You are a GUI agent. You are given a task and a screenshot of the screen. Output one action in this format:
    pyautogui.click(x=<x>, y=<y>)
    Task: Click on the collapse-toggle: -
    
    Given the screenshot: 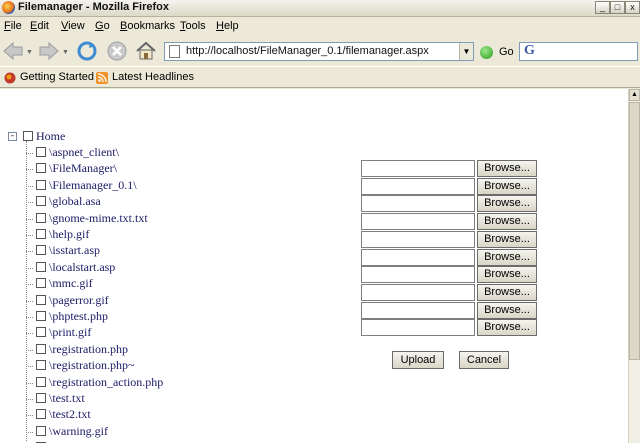 What is the action you would take?
    pyautogui.click(x=12, y=136)
    